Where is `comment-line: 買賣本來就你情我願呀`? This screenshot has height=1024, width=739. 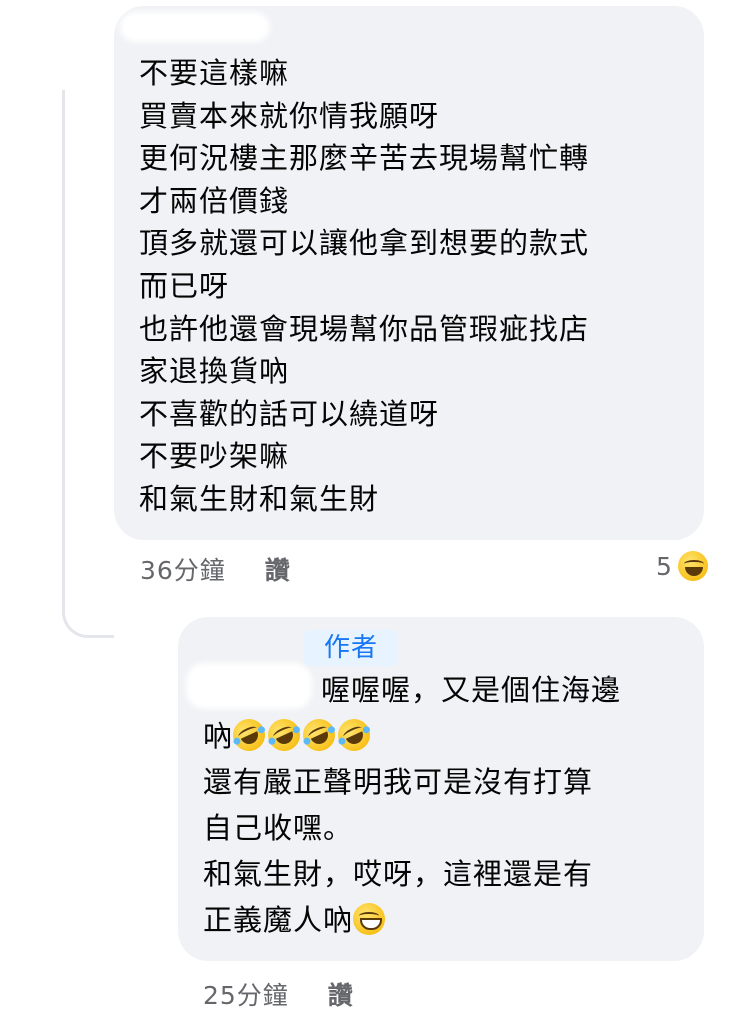
comment-line: 買賣本來就你情我願呀 is located at coordinates (289, 115).